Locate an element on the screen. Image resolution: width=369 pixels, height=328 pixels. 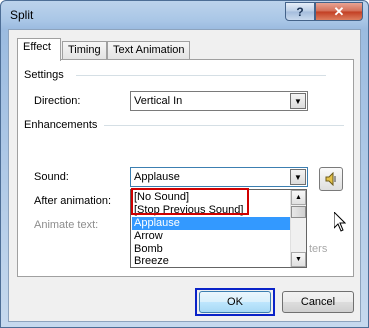
after-animation-label: After animation: is located at coordinates (73, 201).